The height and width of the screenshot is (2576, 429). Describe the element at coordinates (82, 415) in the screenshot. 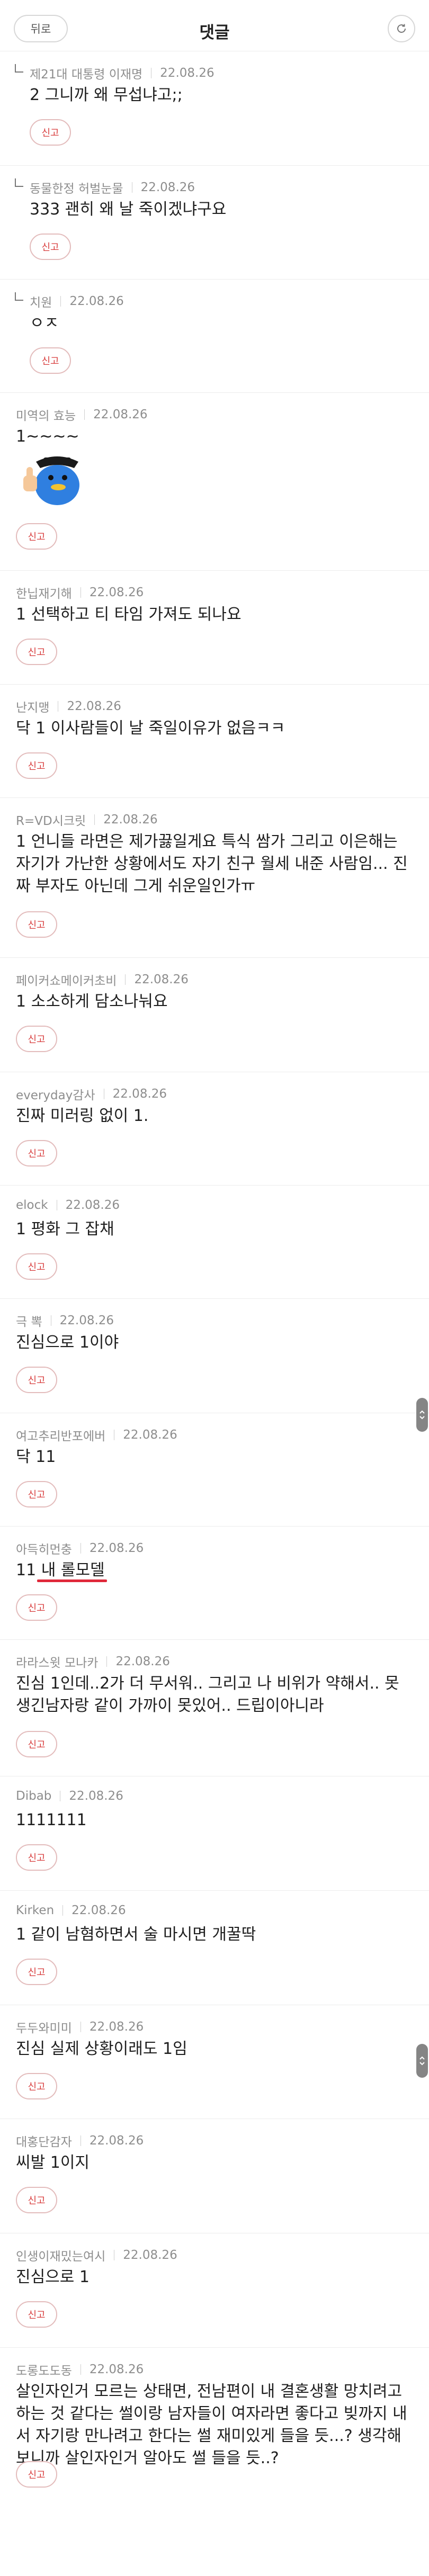

I see `comment-meta: 미역의 효능 22.08.26` at that location.